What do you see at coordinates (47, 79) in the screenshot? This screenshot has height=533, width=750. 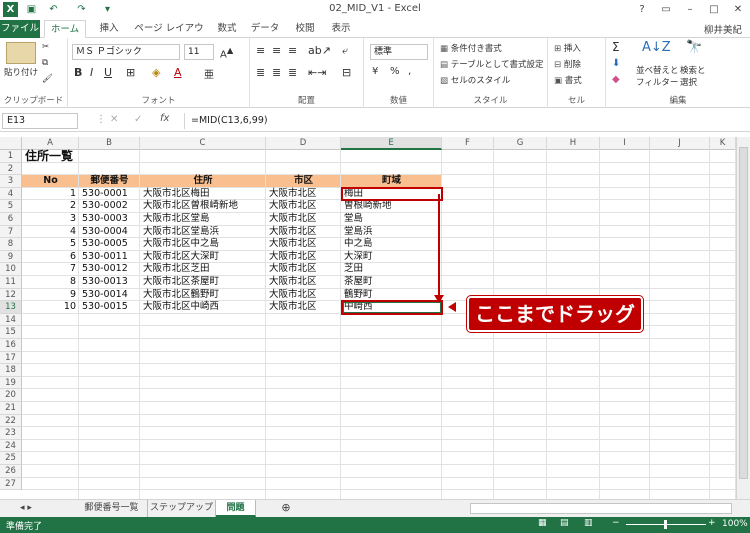 I see `format-painter-icon: 🖌` at bounding box center [47, 79].